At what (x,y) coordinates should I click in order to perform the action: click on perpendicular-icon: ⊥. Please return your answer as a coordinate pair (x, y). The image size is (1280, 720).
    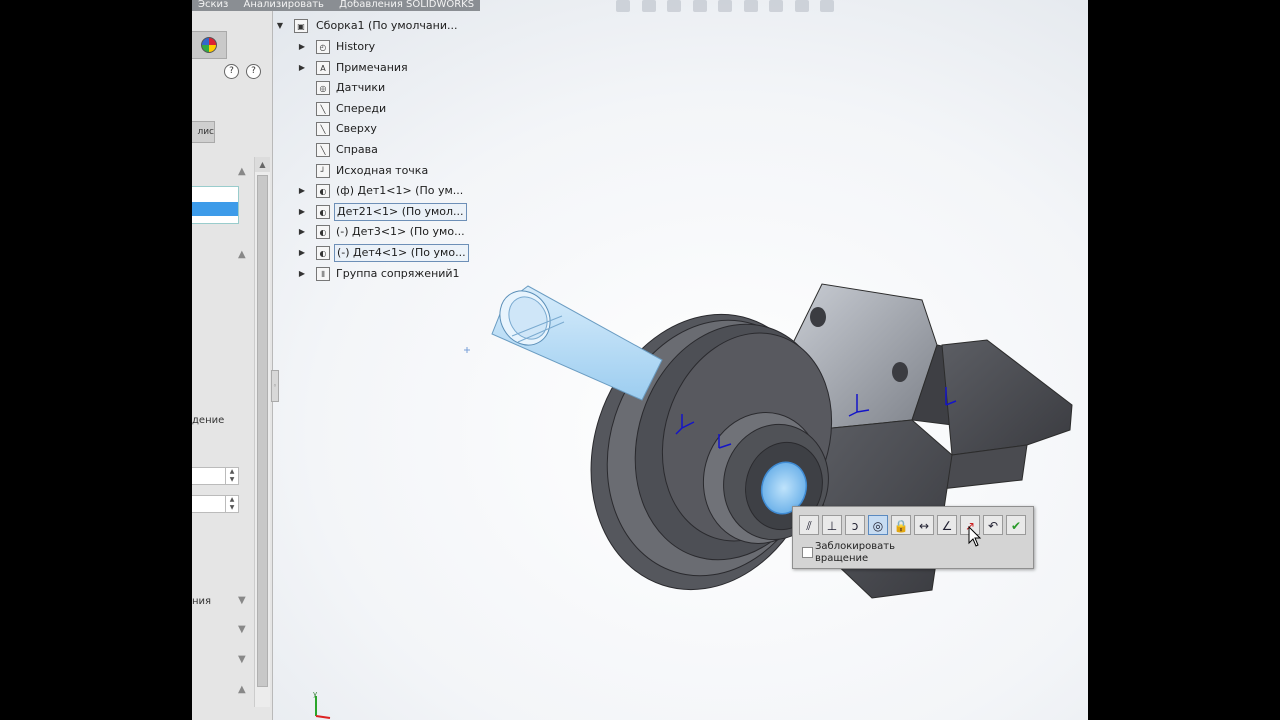
    Looking at the image, I should click on (832, 525).